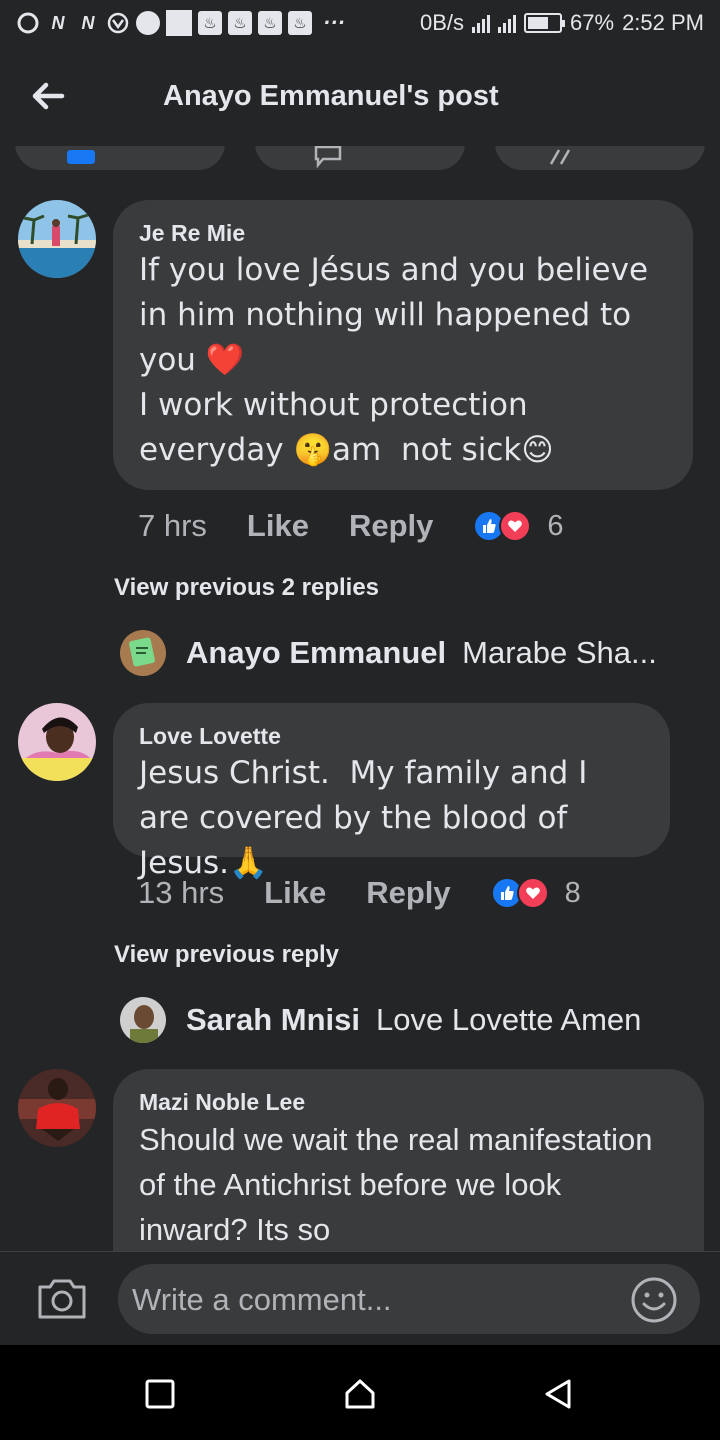 The image size is (720, 1440). Describe the element at coordinates (246, 588) in the screenshot. I see `view-previous-replies: View previous 2 replies` at that location.